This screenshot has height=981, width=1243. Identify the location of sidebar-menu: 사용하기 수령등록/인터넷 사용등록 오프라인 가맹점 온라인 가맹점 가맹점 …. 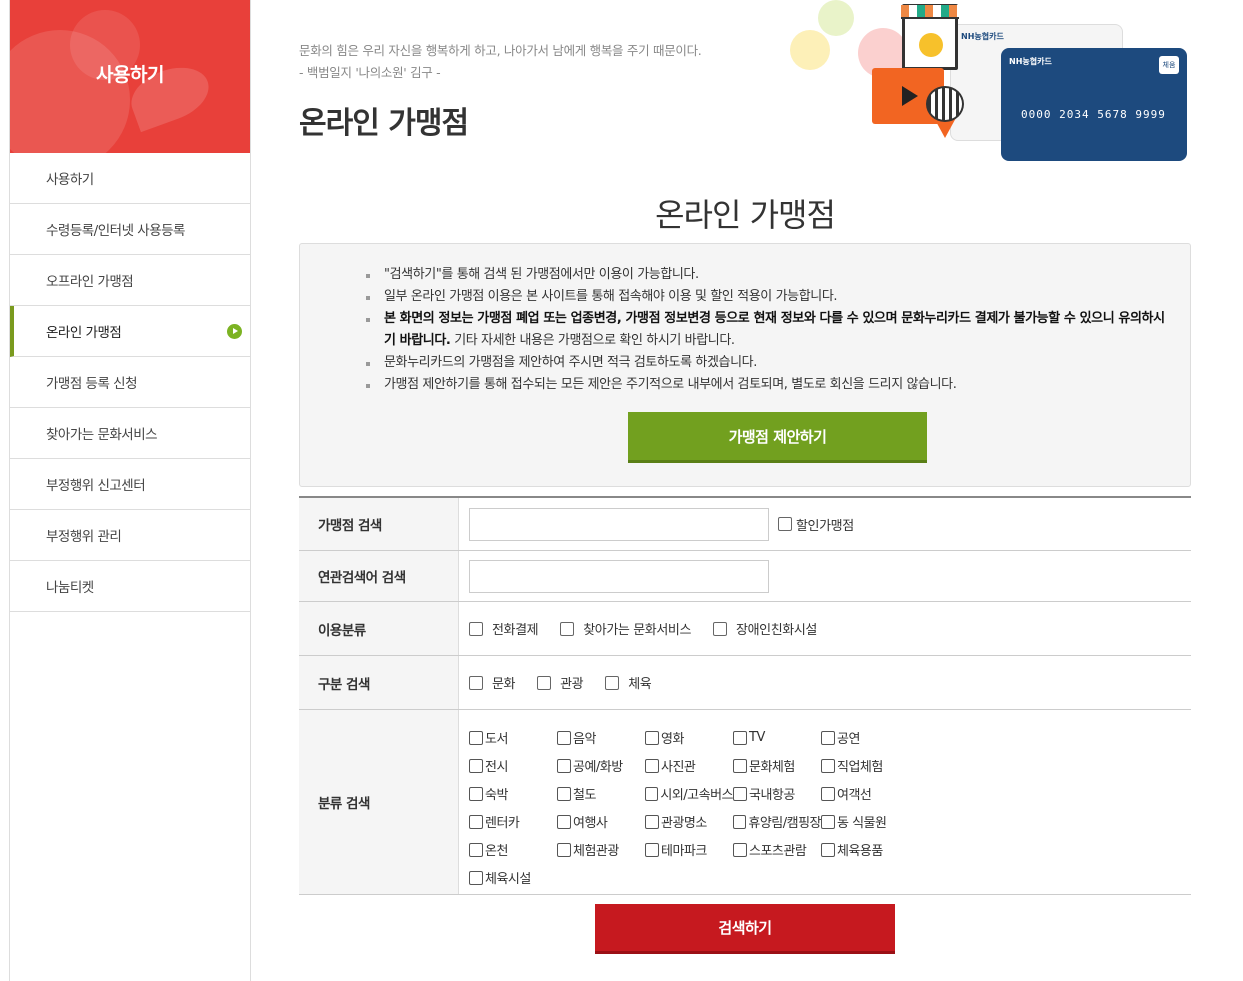
(130, 382).